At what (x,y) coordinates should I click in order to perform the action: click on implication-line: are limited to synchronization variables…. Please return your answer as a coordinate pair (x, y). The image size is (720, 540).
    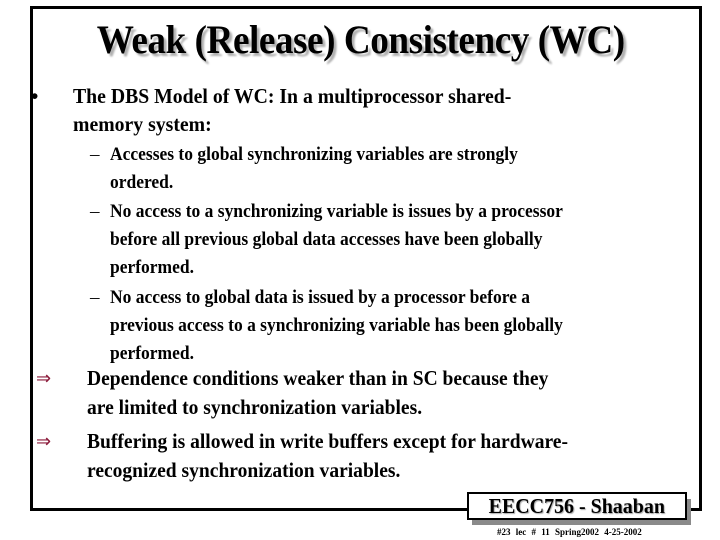
    Looking at the image, I should click on (255, 407).